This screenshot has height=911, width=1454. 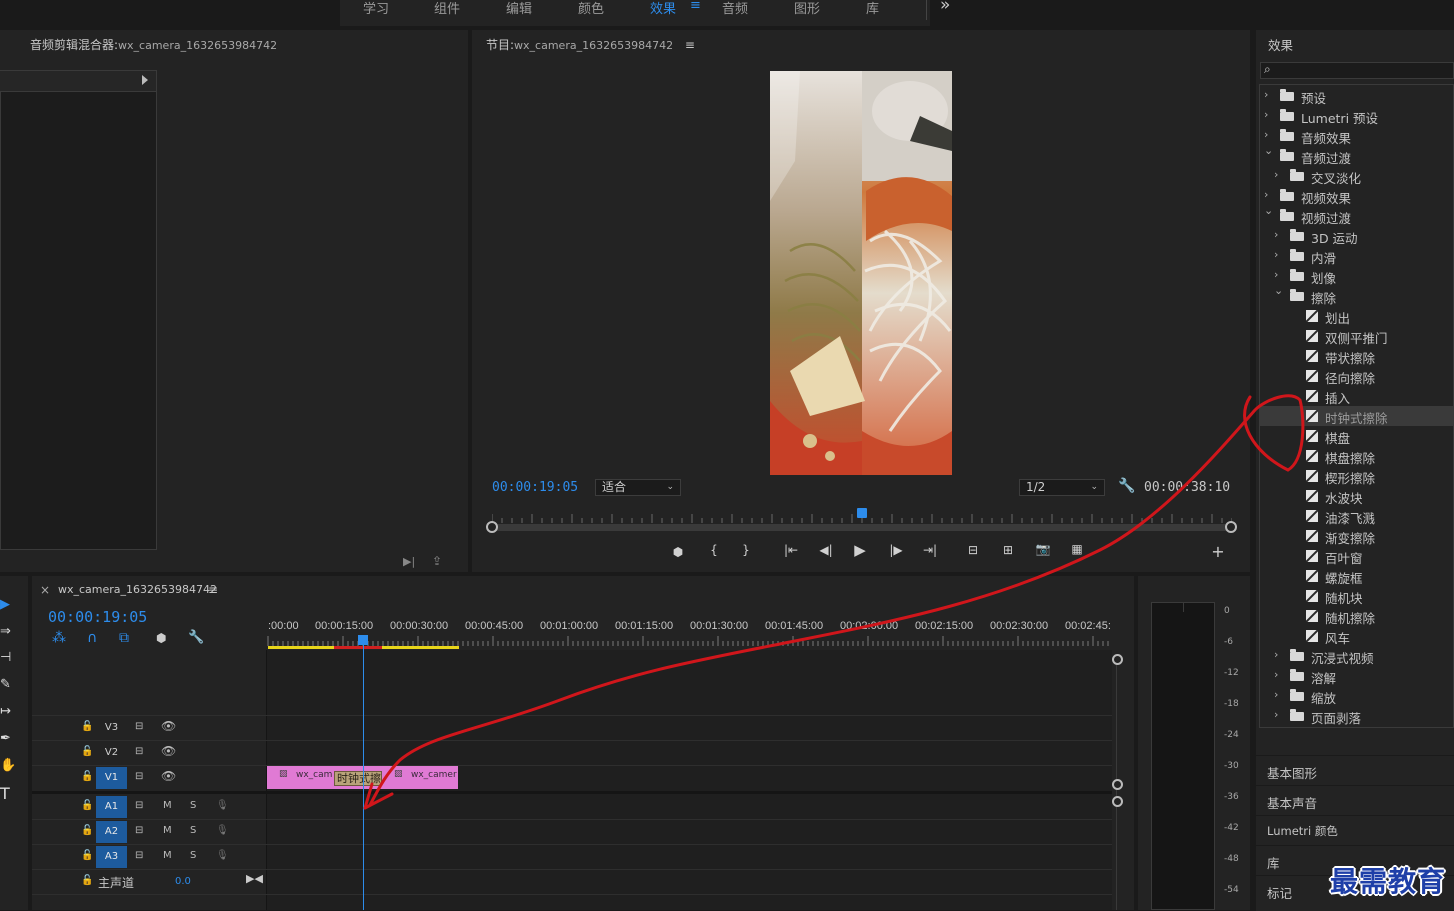 I want to click on mute-button: M, so click(x=167, y=805).